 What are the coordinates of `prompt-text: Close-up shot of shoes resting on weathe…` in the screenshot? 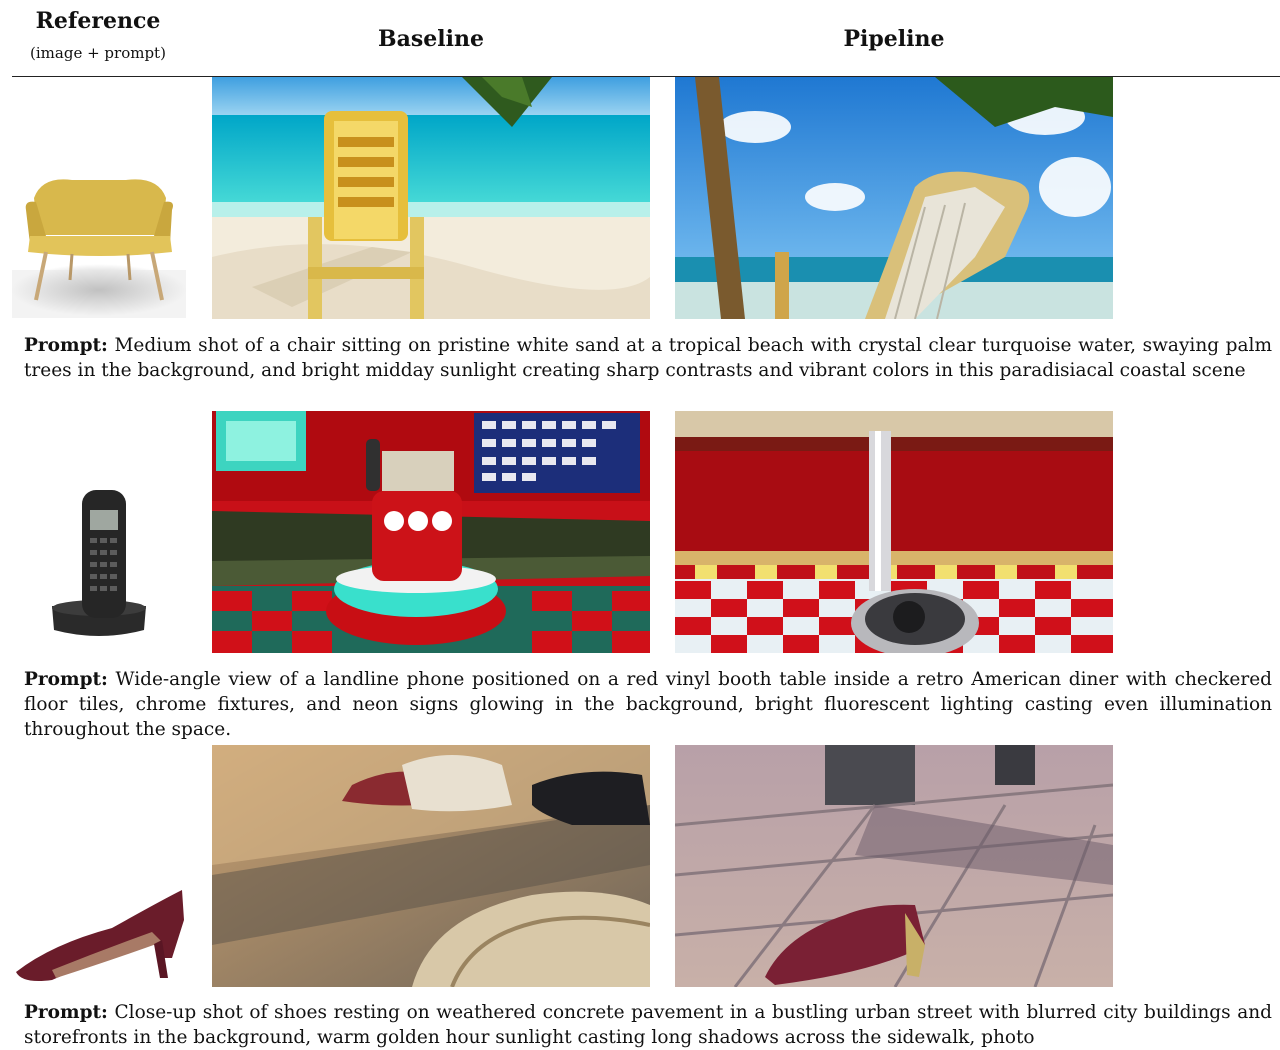 It's located at (648, 1025).